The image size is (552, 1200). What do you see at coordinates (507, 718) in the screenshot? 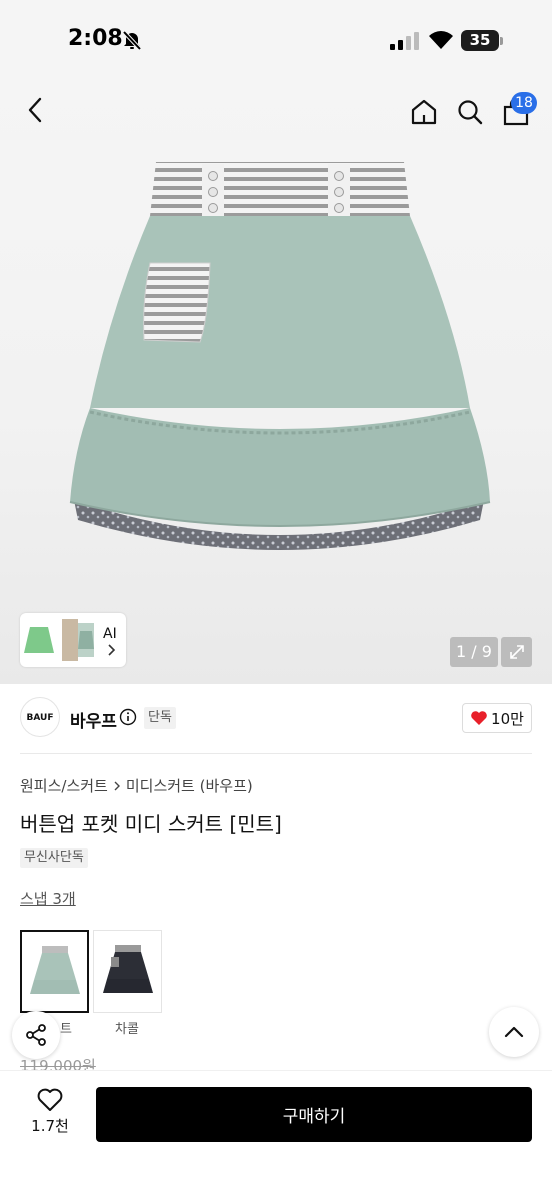
I see `brand-like-count: 10만` at bounding box center [507, 718].